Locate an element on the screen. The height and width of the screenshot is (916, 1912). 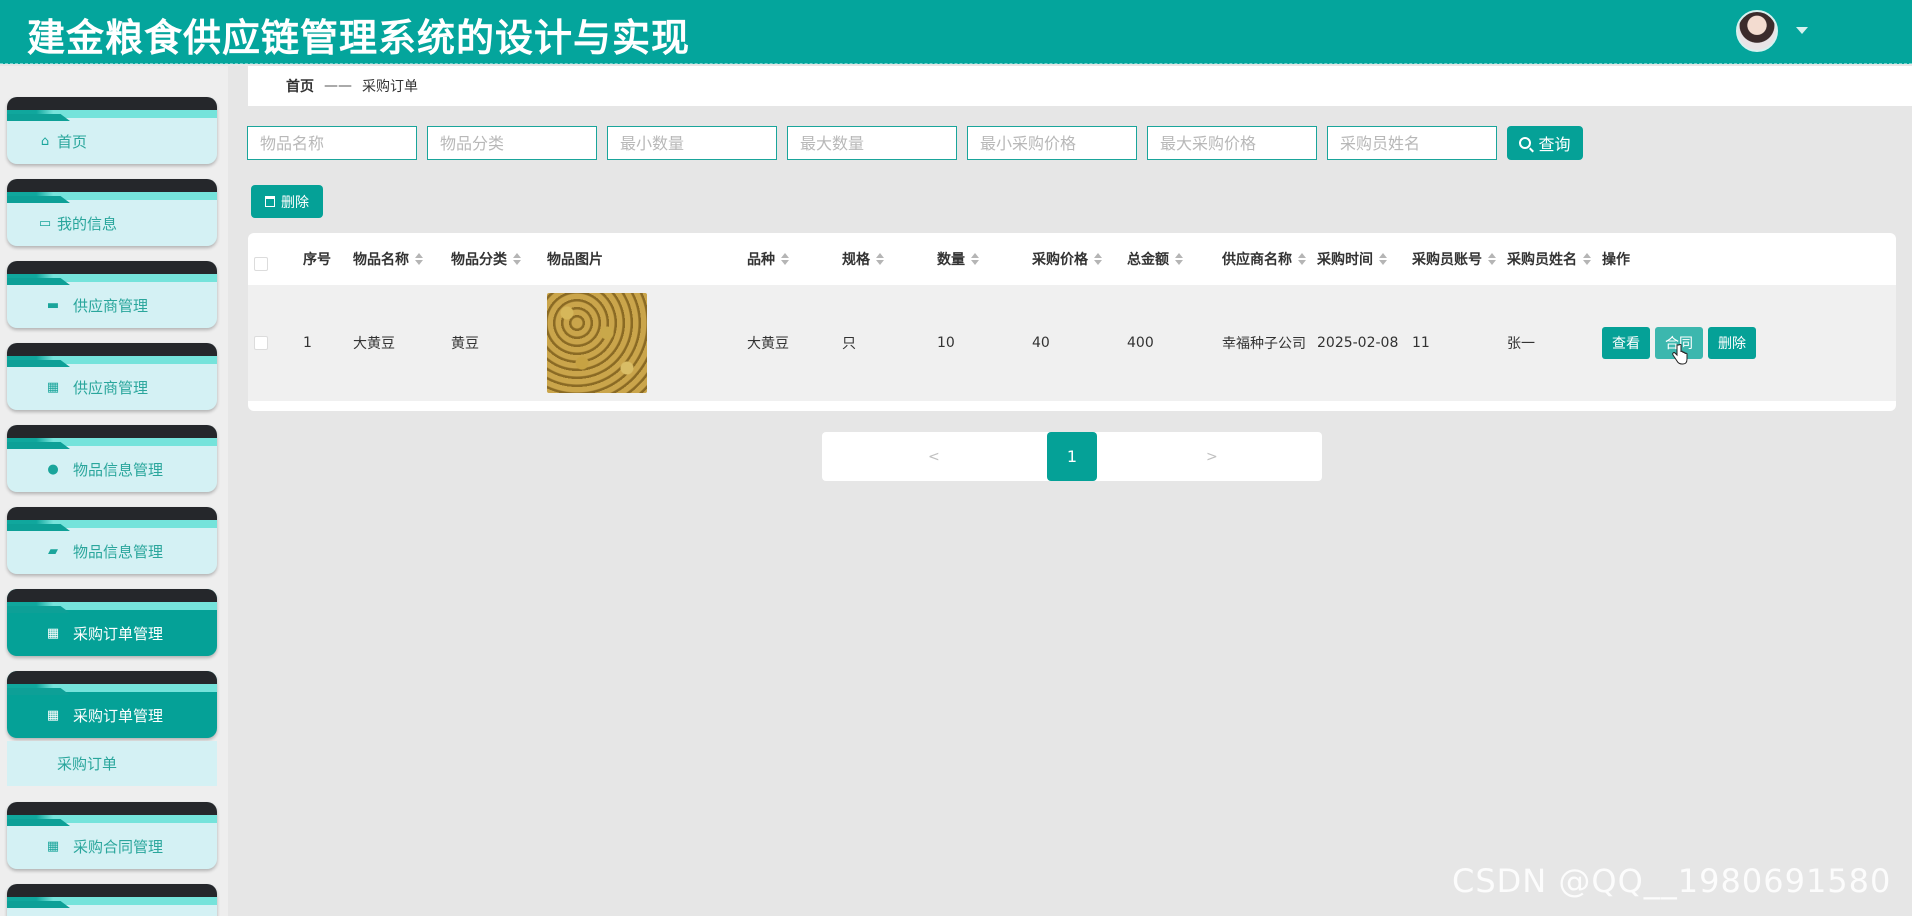
sidebar-subitem-purchase-order: 采购订单 is located at coordinates (112, 763).